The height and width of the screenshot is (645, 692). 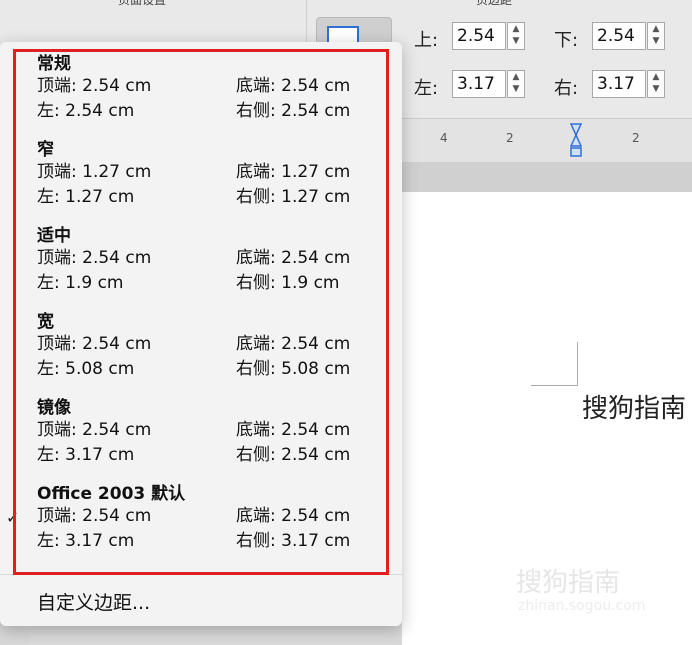 I want to click on top-margin-label: 上:, so click(x=426, y=40).